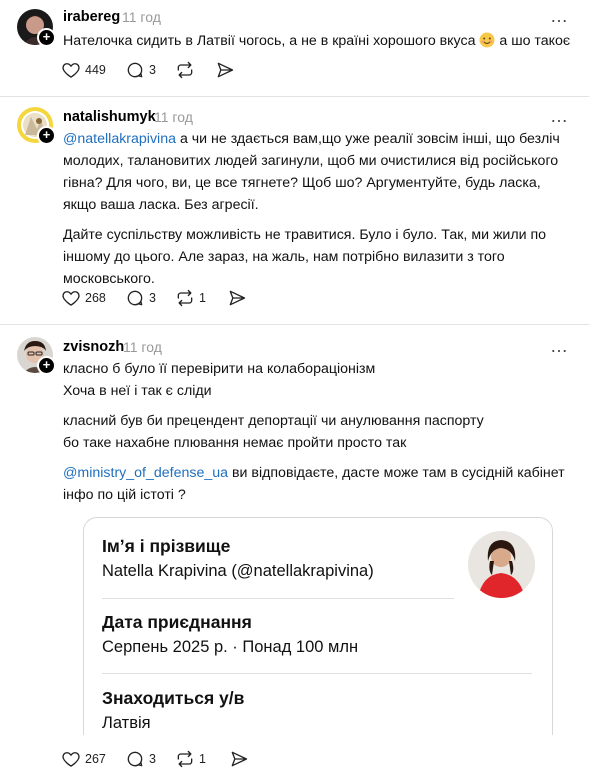 The height and width of the screenshot is (783, 589). Describe the element at coordinates (126, 723) in the screenshot. I see `location-value: Латвія` at that location.